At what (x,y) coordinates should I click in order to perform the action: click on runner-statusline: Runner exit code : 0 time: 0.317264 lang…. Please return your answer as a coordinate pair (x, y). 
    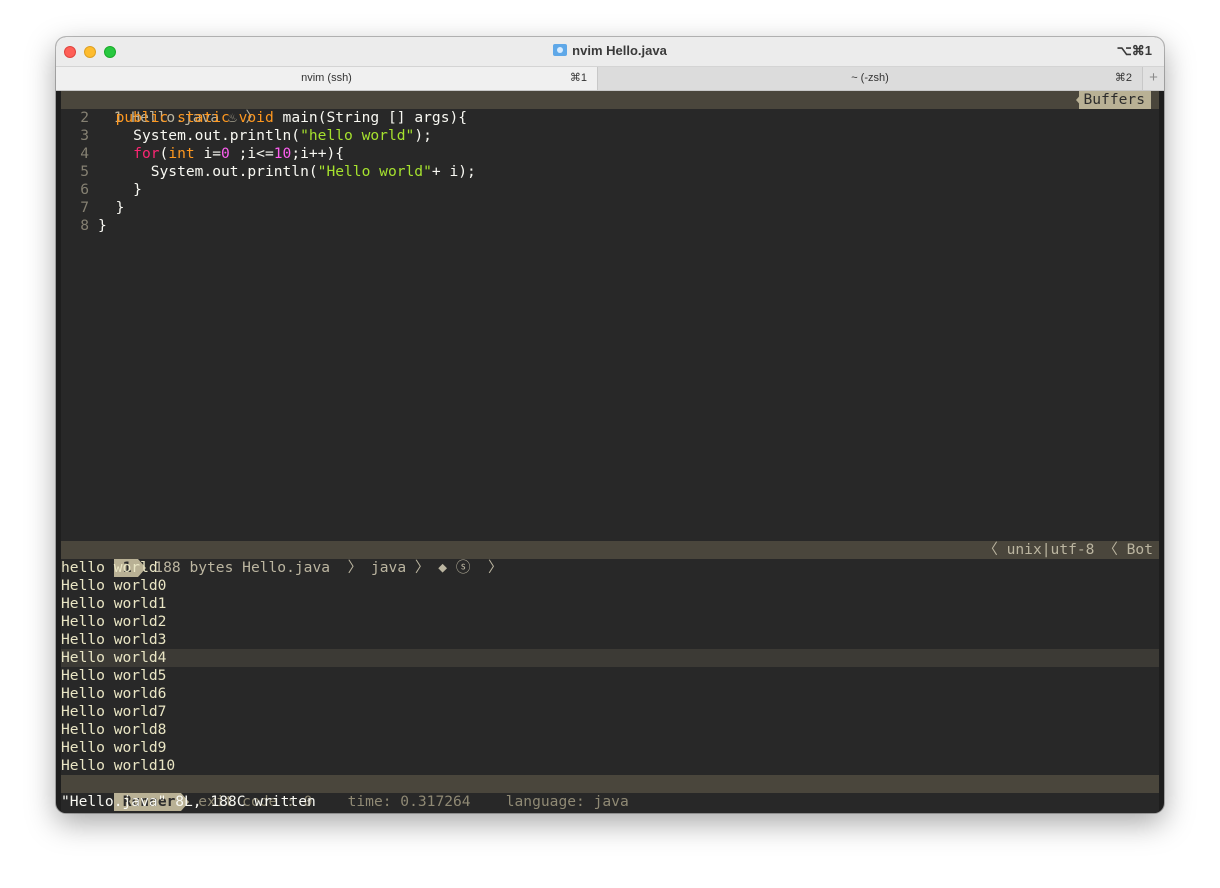
    Looking at the image, I should click on (610, 793).